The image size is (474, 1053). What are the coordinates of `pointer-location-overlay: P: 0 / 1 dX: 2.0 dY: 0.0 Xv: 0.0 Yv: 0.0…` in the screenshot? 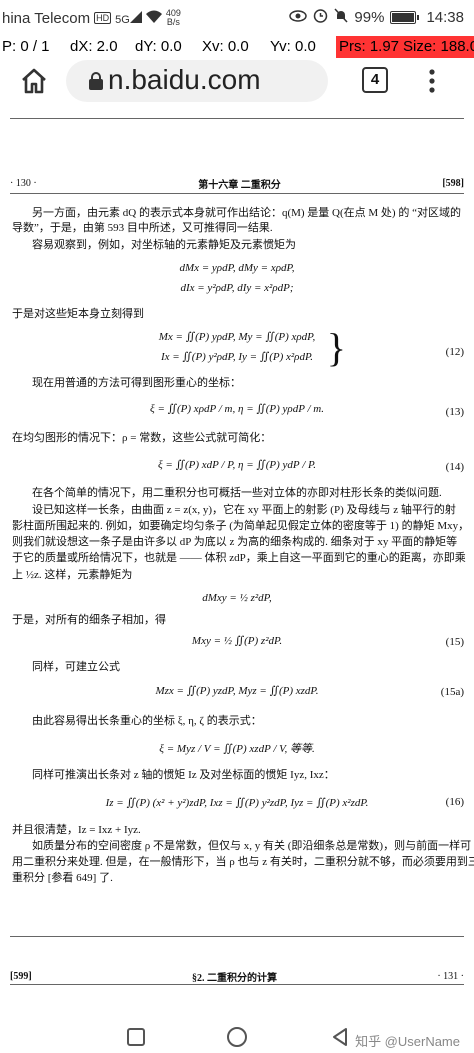 It's located at (237, 47).